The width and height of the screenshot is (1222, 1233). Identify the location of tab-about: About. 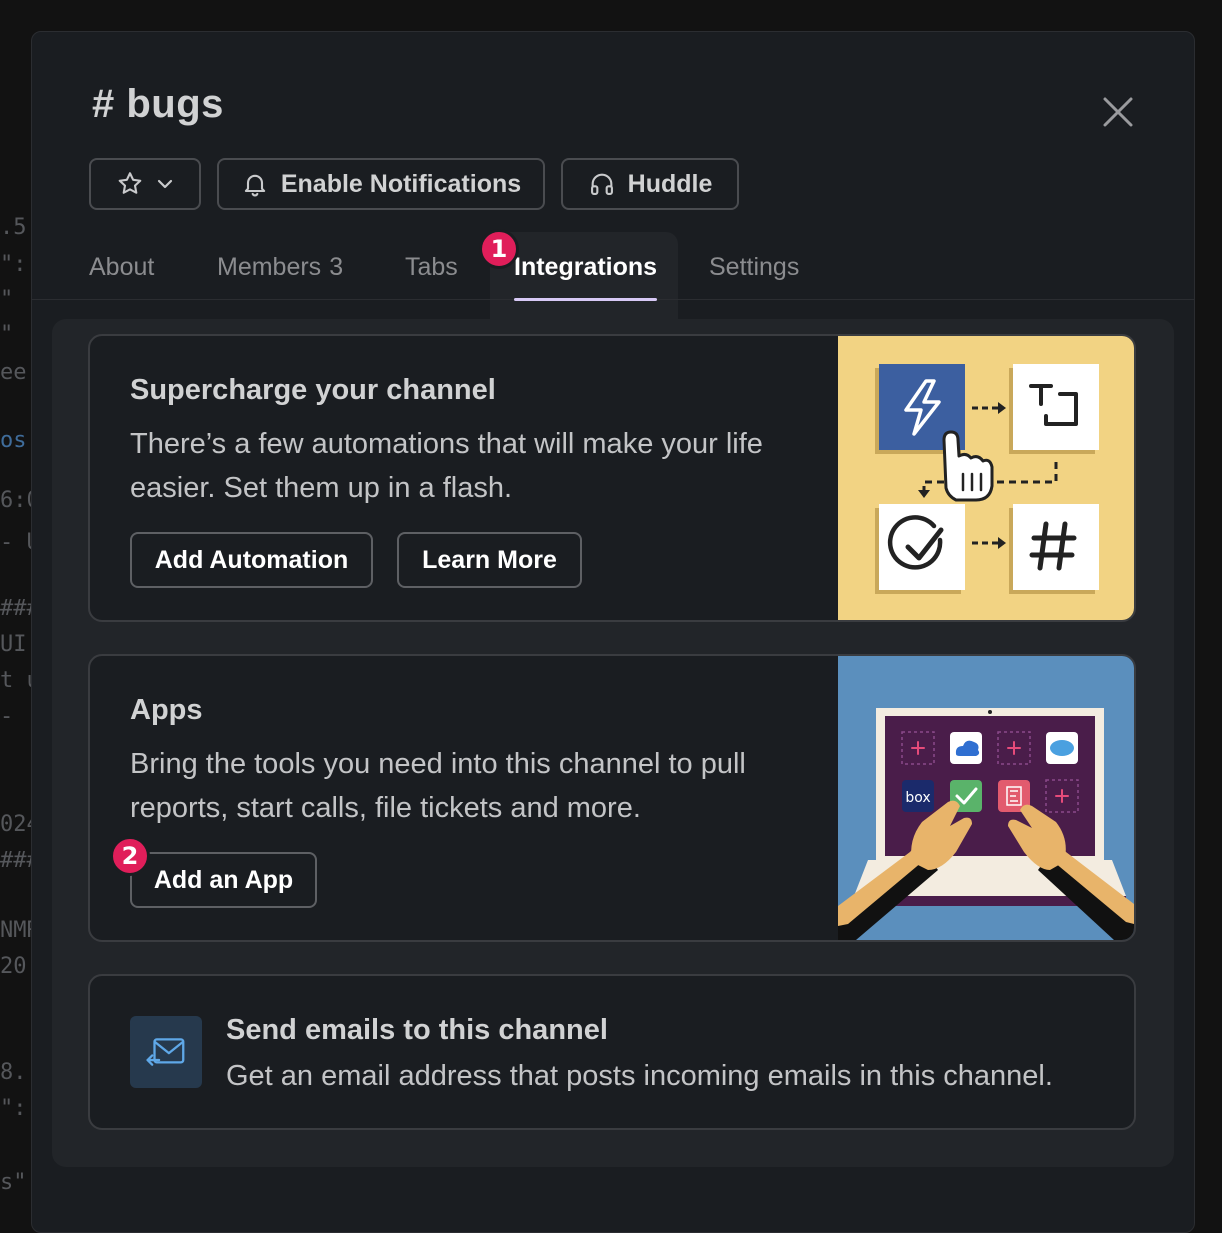
(121, 267).